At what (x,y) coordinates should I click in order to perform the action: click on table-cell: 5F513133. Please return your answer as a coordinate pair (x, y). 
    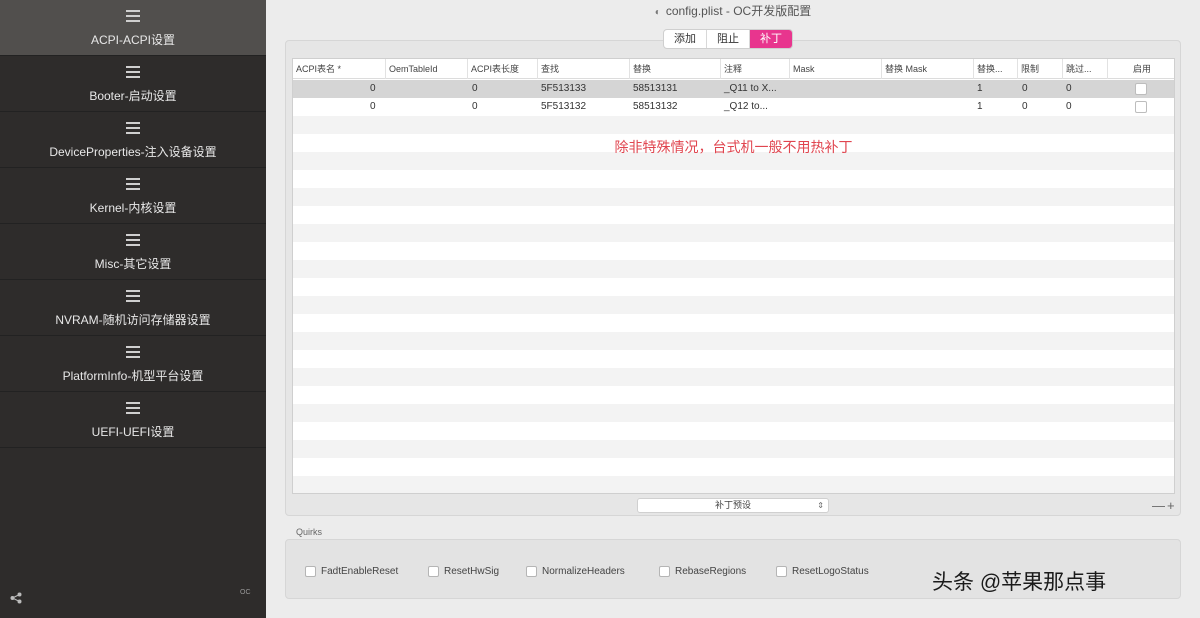
    Looking at the image, I should click on (564, 88).